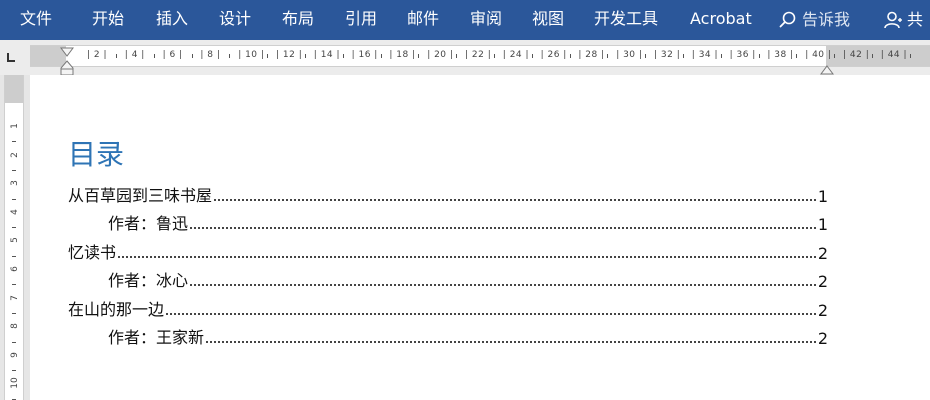 This screenshot has height=400, width=930. Describe the element at coordinates (11, 57) in the screenshot. I see `tab-stop-selector-icon` at that location.